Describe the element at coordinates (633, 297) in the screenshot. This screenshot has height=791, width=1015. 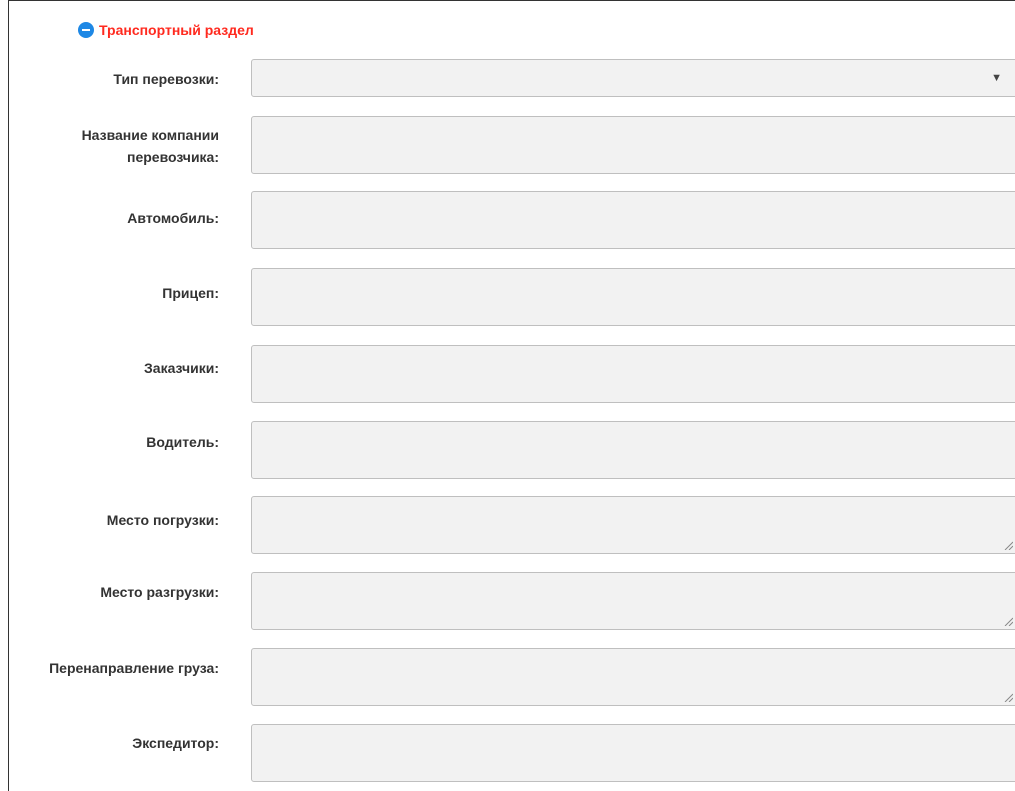
I see `trailer-input` at that location.